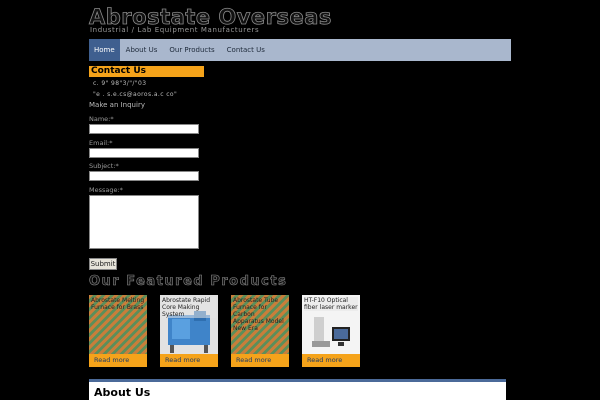 The height and width of the screenshot is (400, 600). I want to click on message-label: Message:*, so click(106, 190).